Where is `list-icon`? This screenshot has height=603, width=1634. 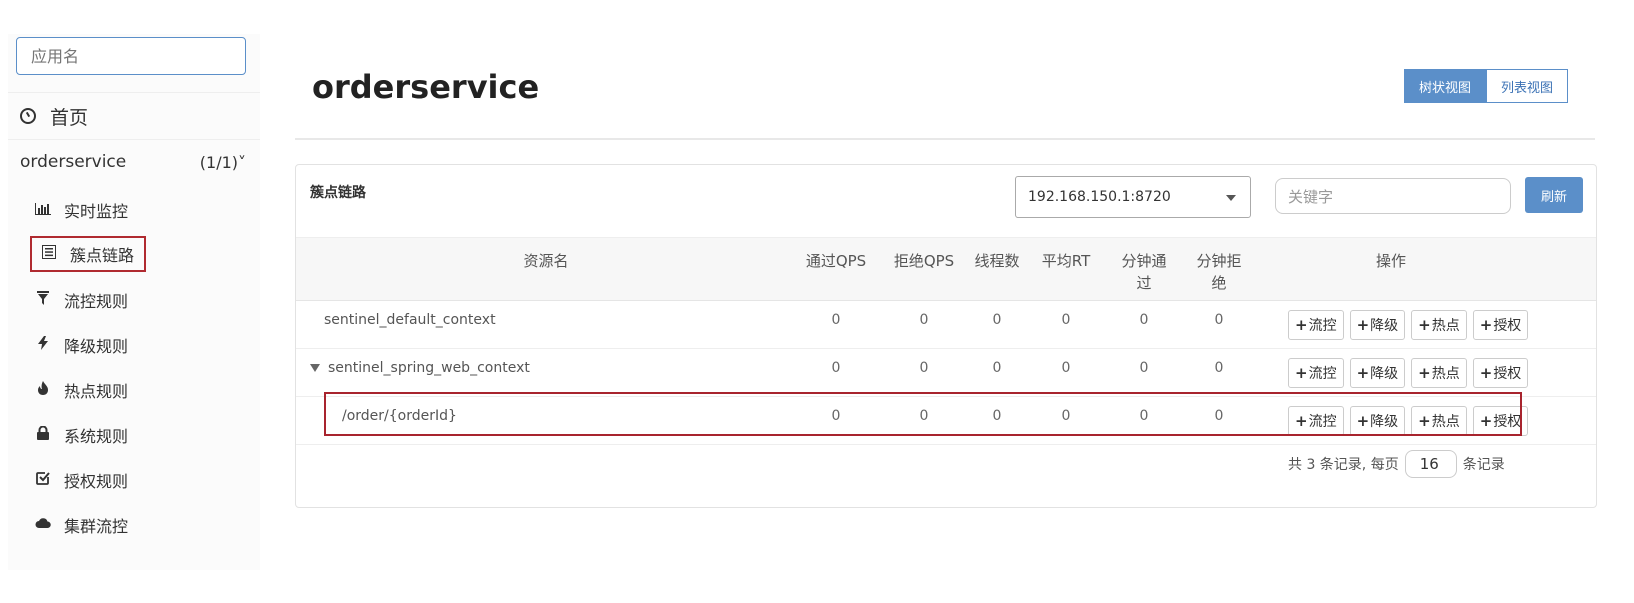 list-icon is located at coordinates (49, 254).